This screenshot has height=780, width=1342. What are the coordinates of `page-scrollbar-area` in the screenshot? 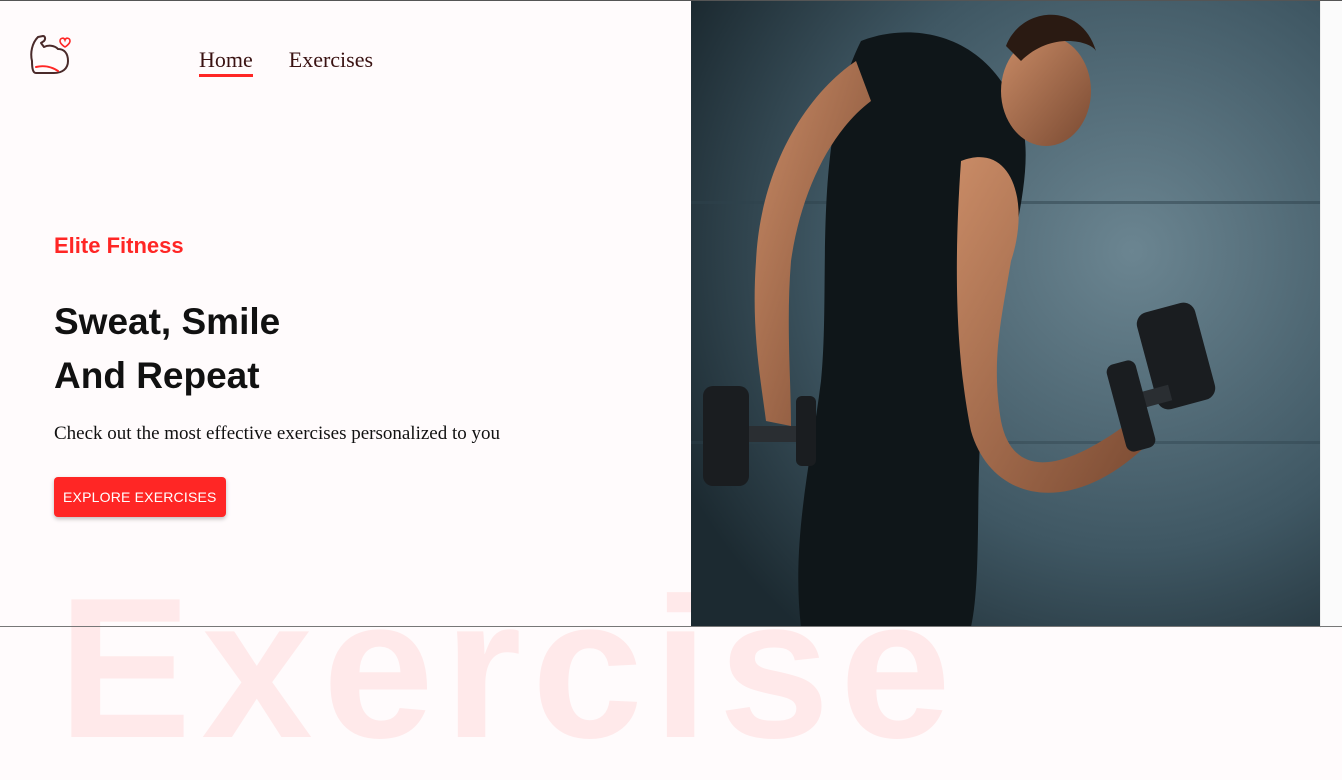 It's located at (1331, 314).